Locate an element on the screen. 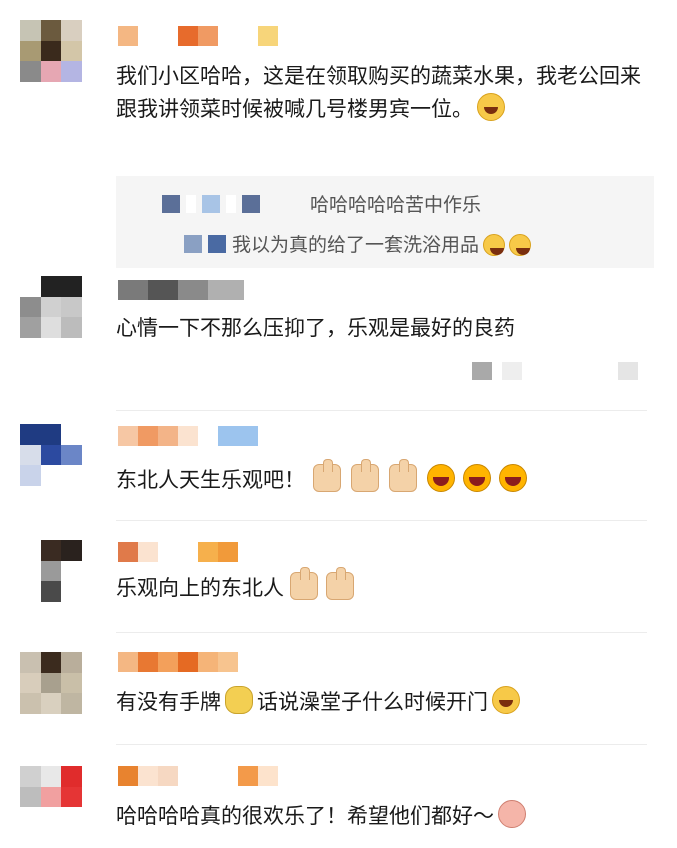 The image size is (677, 848). comment-text: 哈哈哈哈真的很欢乐了！希望他们都好～ is located at coordinates (381, 816).